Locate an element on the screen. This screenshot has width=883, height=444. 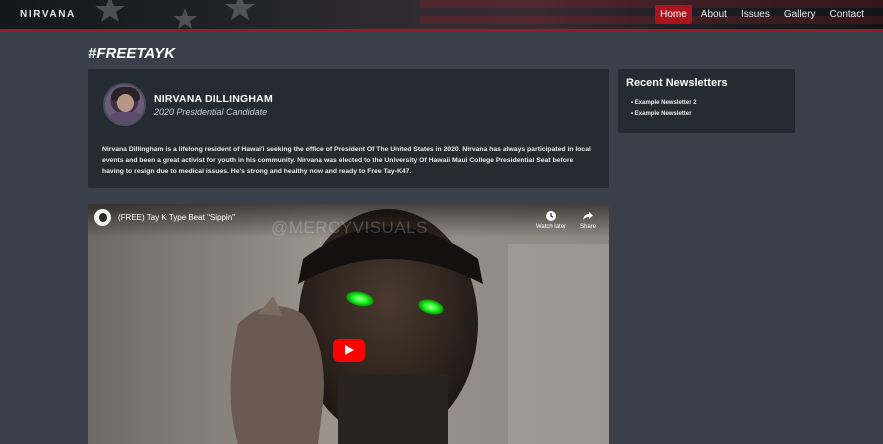
newsletter-link: Example Newsletter is located at coordinates (663, 114).